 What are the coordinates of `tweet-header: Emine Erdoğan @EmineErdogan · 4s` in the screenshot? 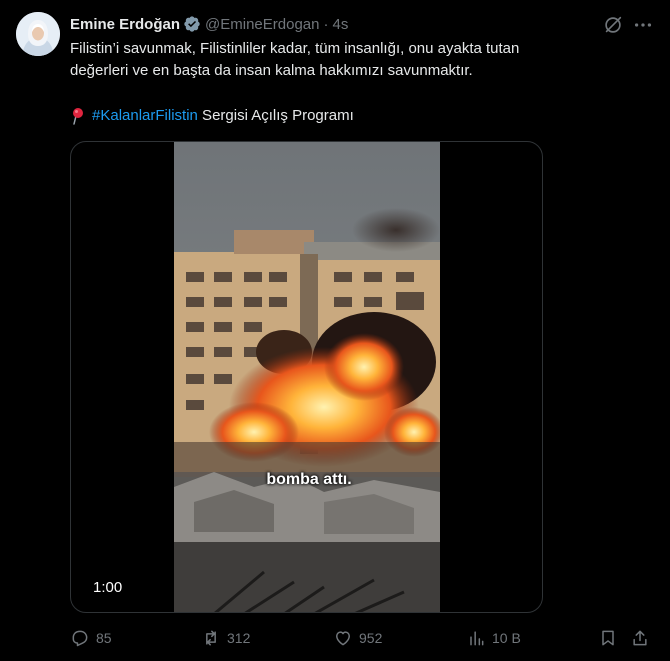 It's located at (209, 24).